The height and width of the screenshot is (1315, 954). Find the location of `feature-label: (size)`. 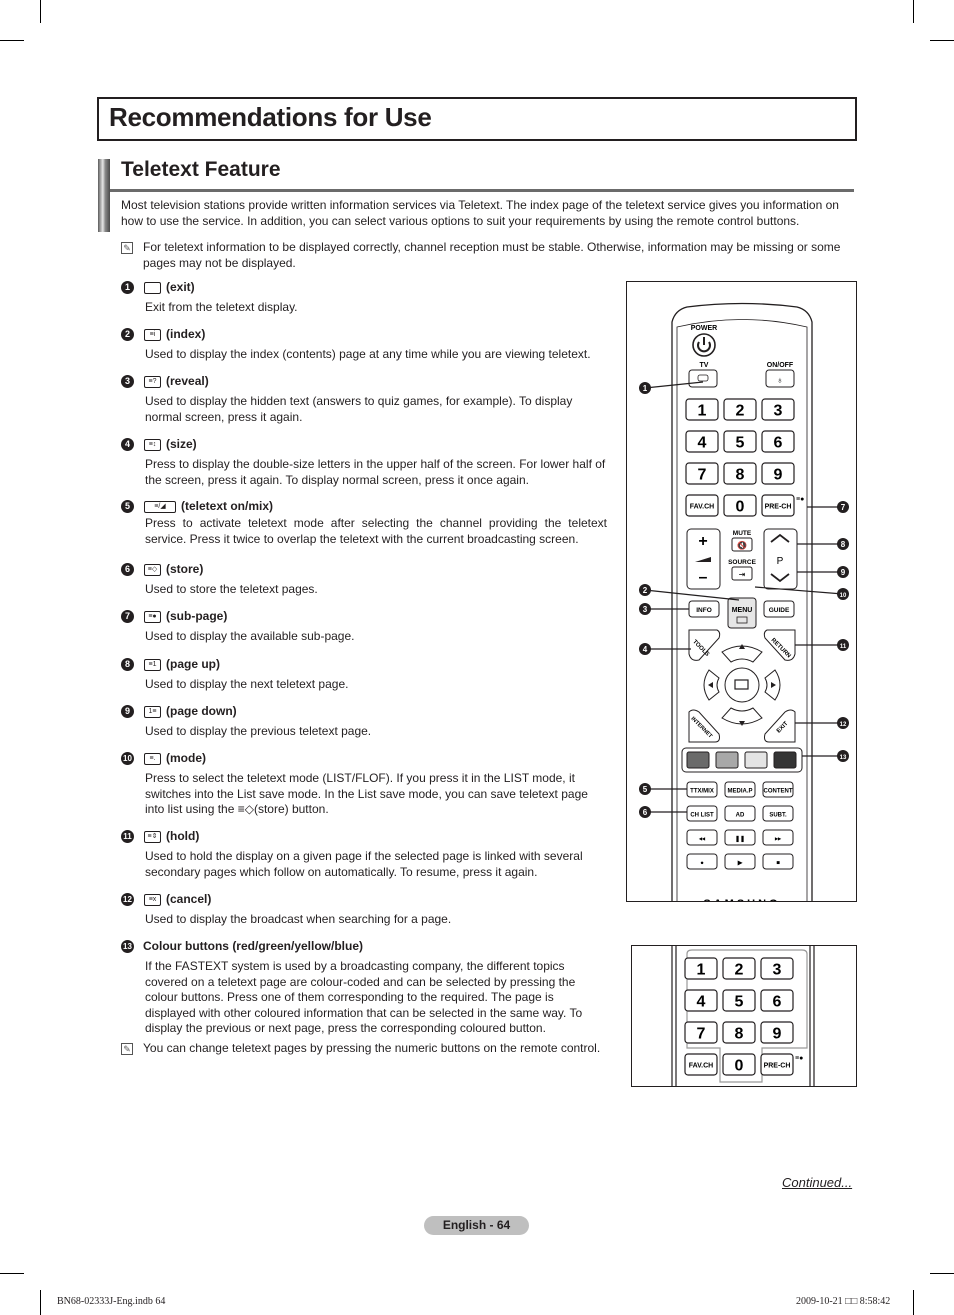

feature-label: (size) is located at coordinates (181, 444).